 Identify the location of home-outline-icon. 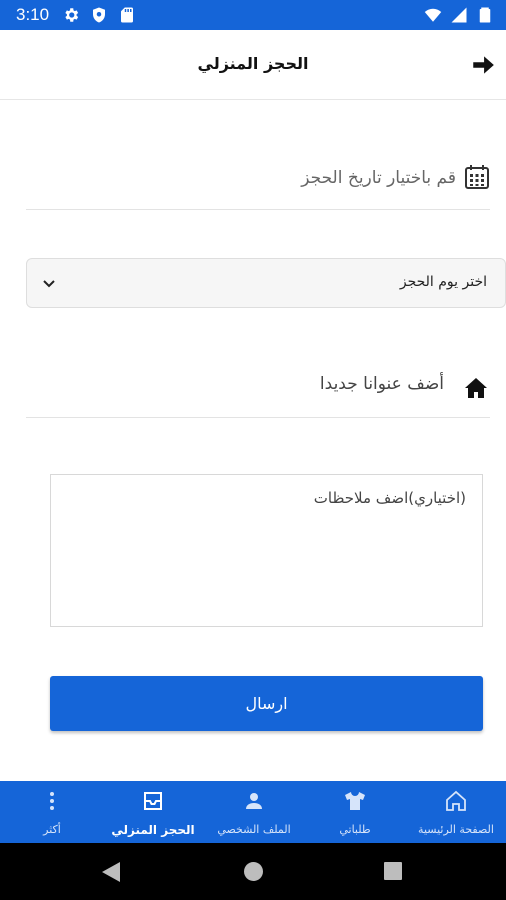
(456, 800).